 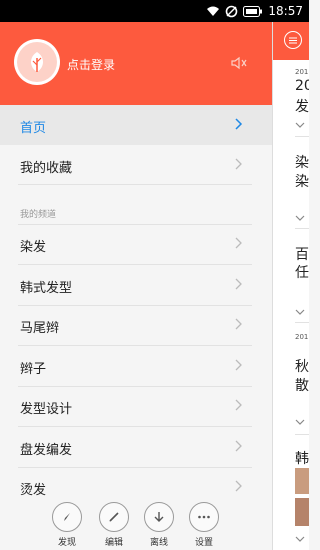 I want to click on channel-item-updo: 盘发编发, so click(x=136, y=447).